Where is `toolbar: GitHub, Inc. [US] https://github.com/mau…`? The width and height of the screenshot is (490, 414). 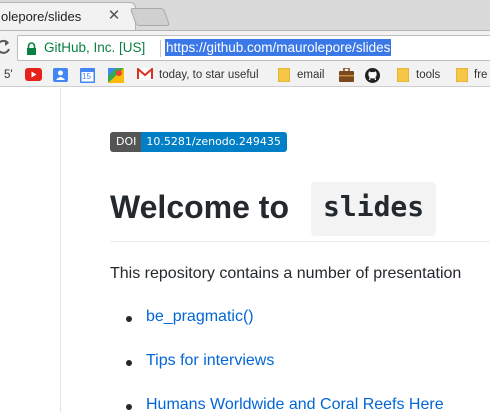 toolbar: GitHub, Inc. [US] https://github.com/mau… is located at coordinates (245, 46).